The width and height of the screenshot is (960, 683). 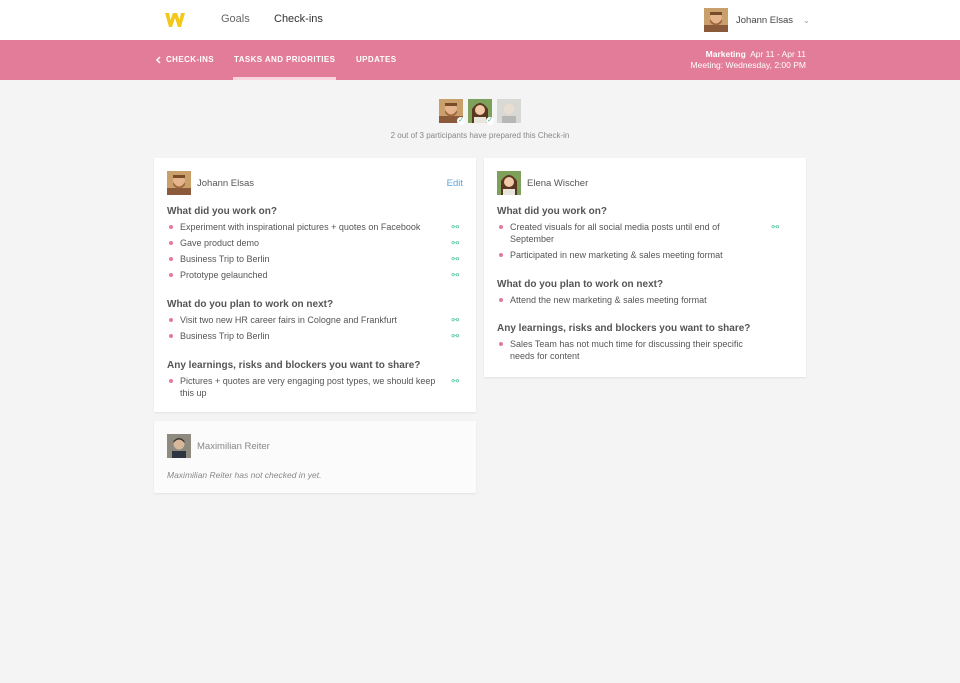 What do you see at coordinates (725, 54) in the screenshot?
I see `team-name: Marketing` at bounding box center [725, 54].